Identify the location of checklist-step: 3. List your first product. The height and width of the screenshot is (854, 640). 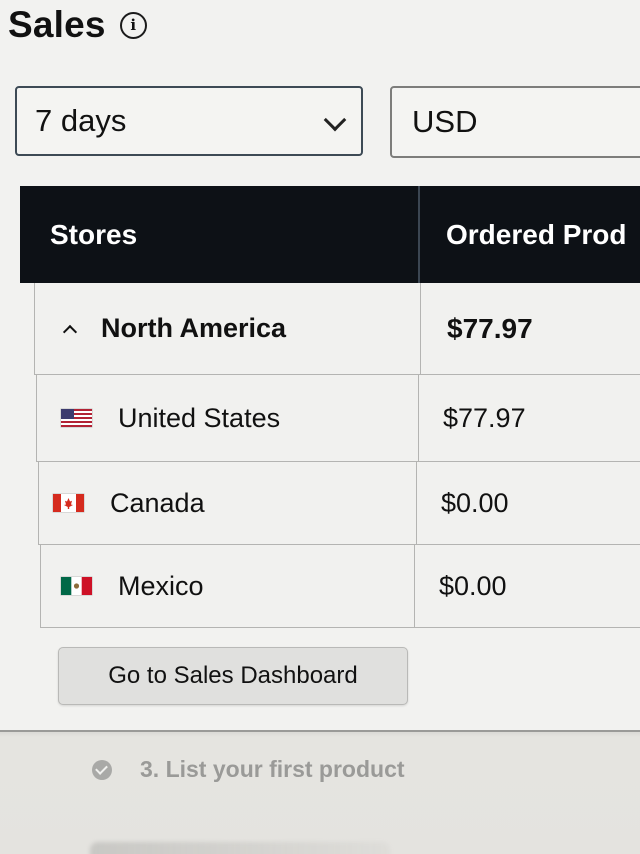
(248, 769).